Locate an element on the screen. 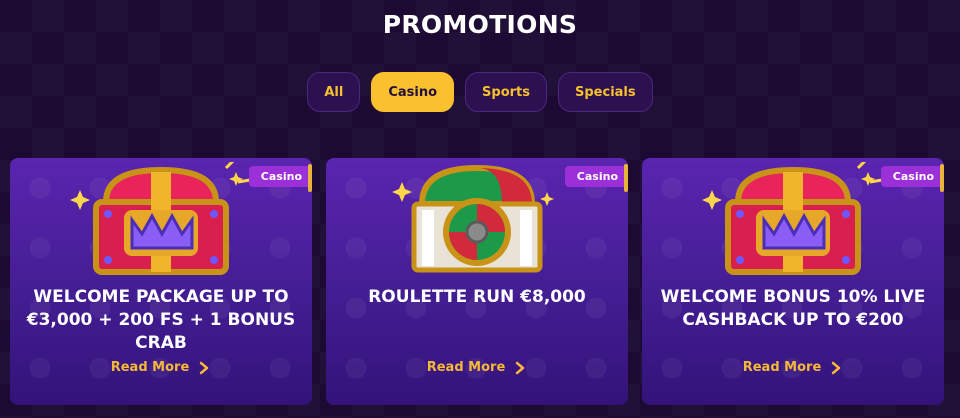 This screenshot has height=418, width=960. roulette-chest-icon is located at coordinates (473, 218).